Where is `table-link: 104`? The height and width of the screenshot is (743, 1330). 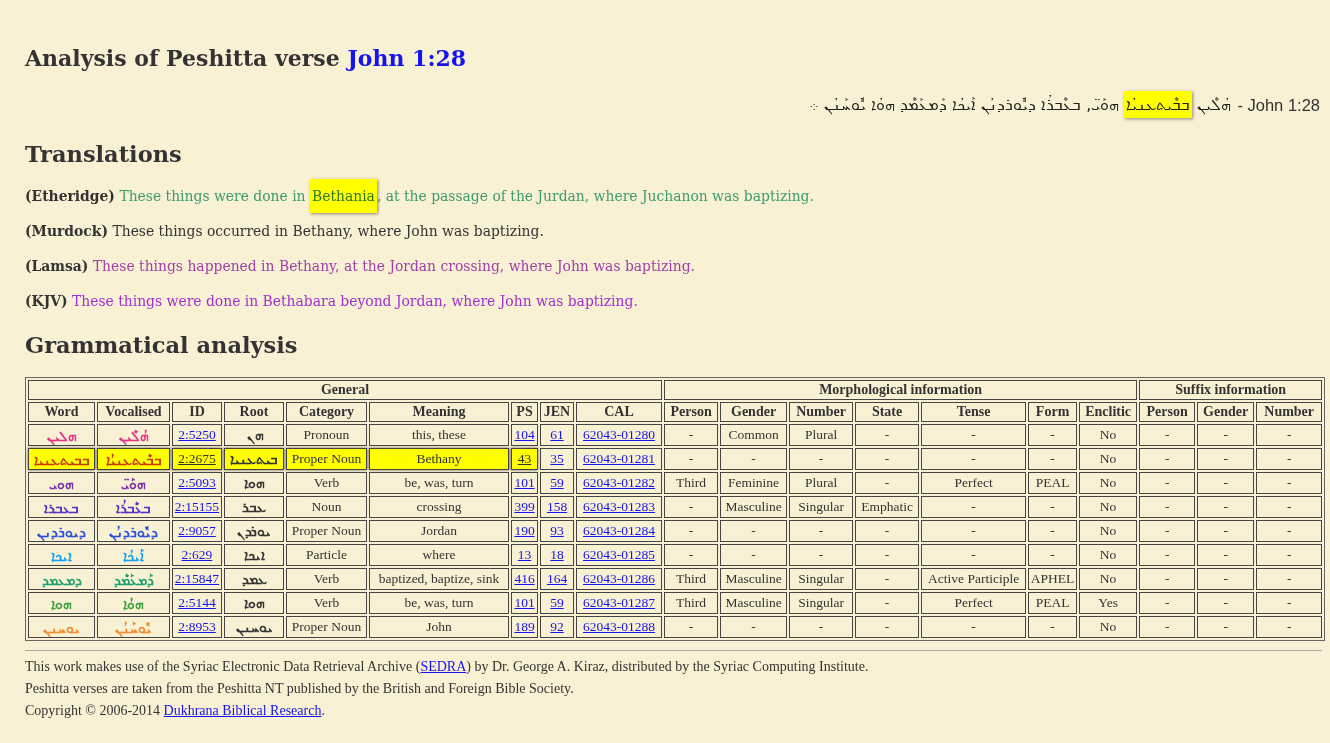
table-link: 104 is located at coordinates (524, 434).